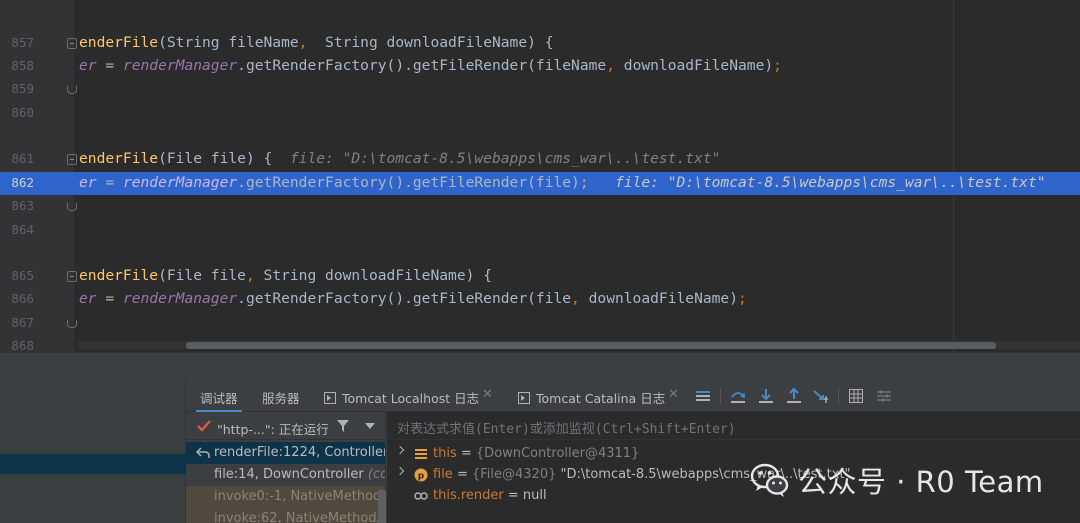  I want to click on chevron-down-icon, so click(370, 426).